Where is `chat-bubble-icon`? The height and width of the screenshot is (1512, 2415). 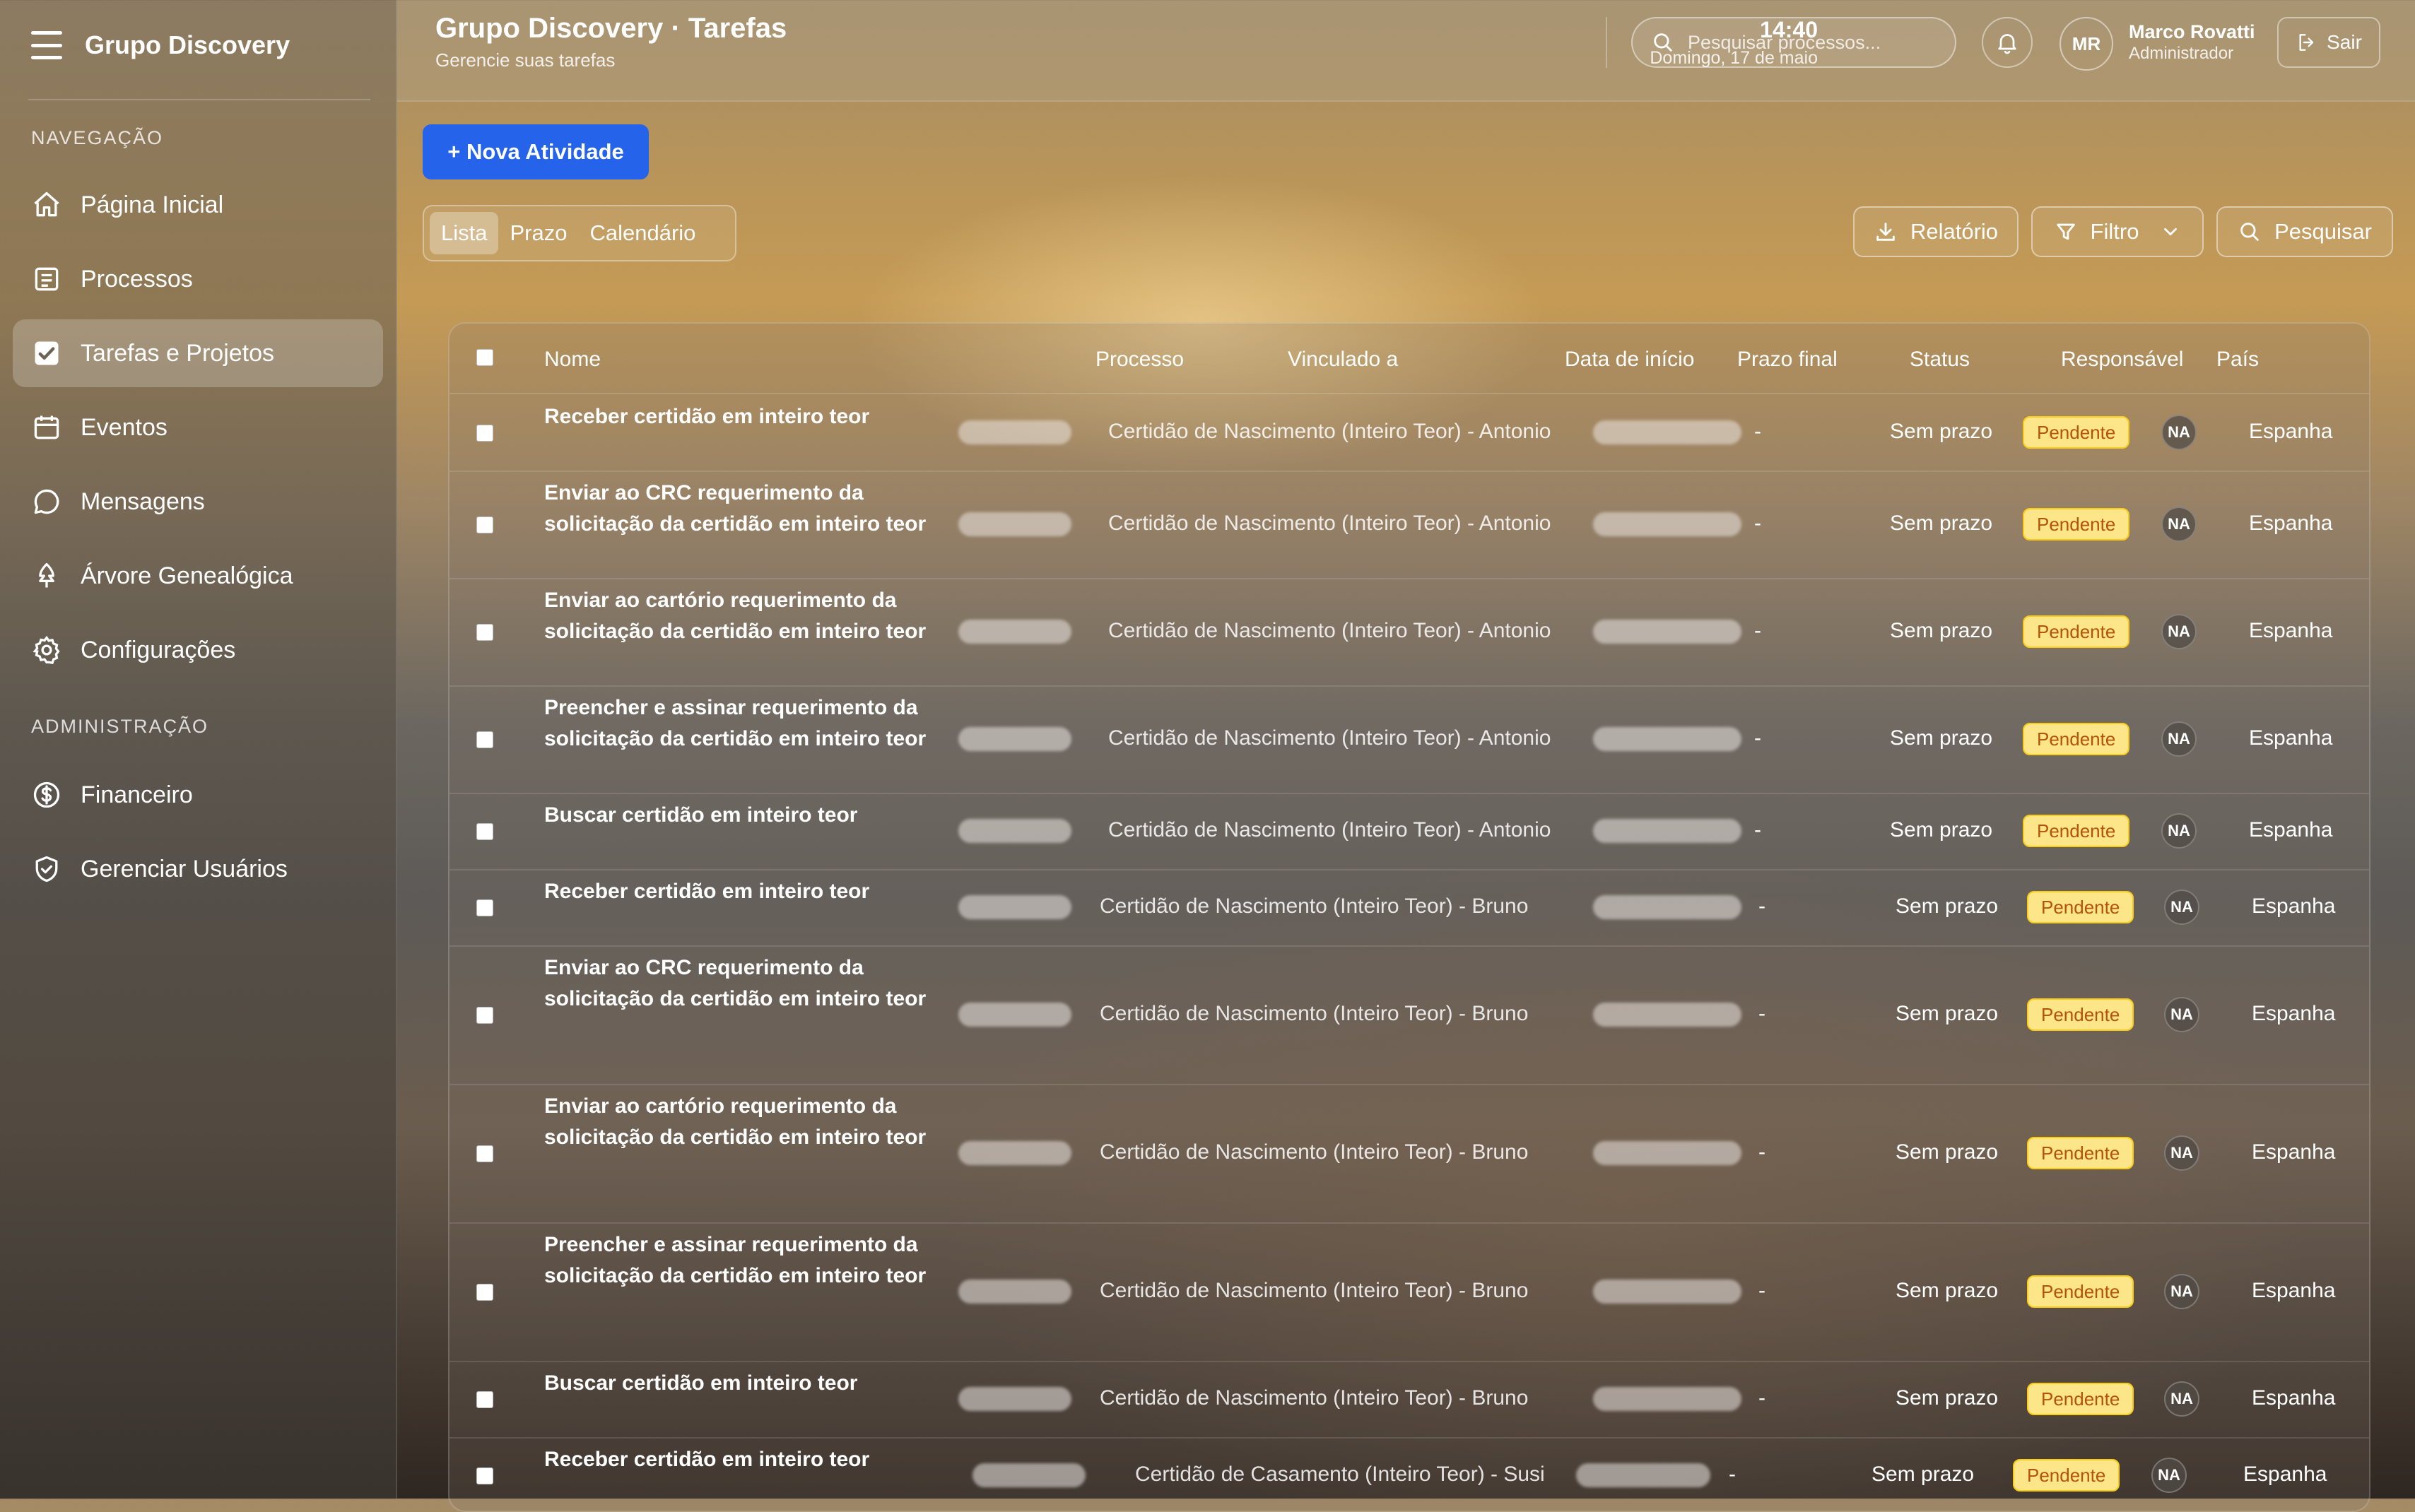 chat-bubble-icon is located at coordinates (46, 502).